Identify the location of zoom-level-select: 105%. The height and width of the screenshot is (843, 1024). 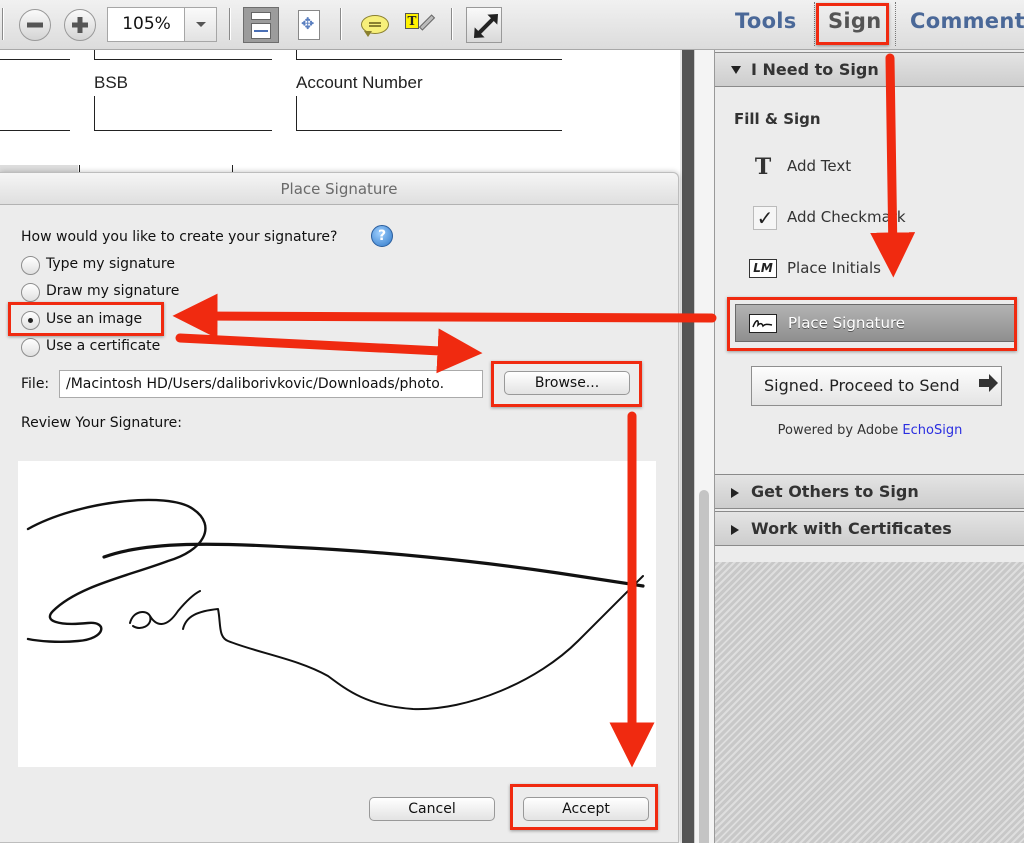
(162, 24).